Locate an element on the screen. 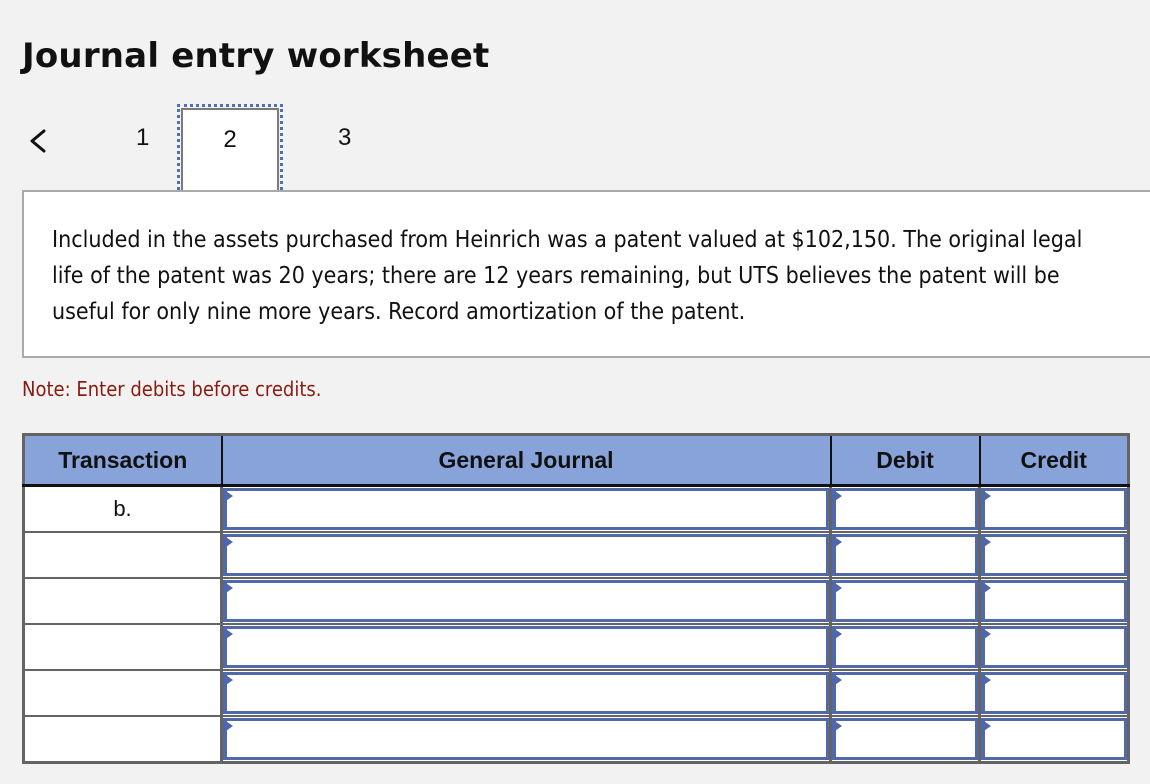  page-title: Journal entry worksheet is located at coordinates (256, 56).